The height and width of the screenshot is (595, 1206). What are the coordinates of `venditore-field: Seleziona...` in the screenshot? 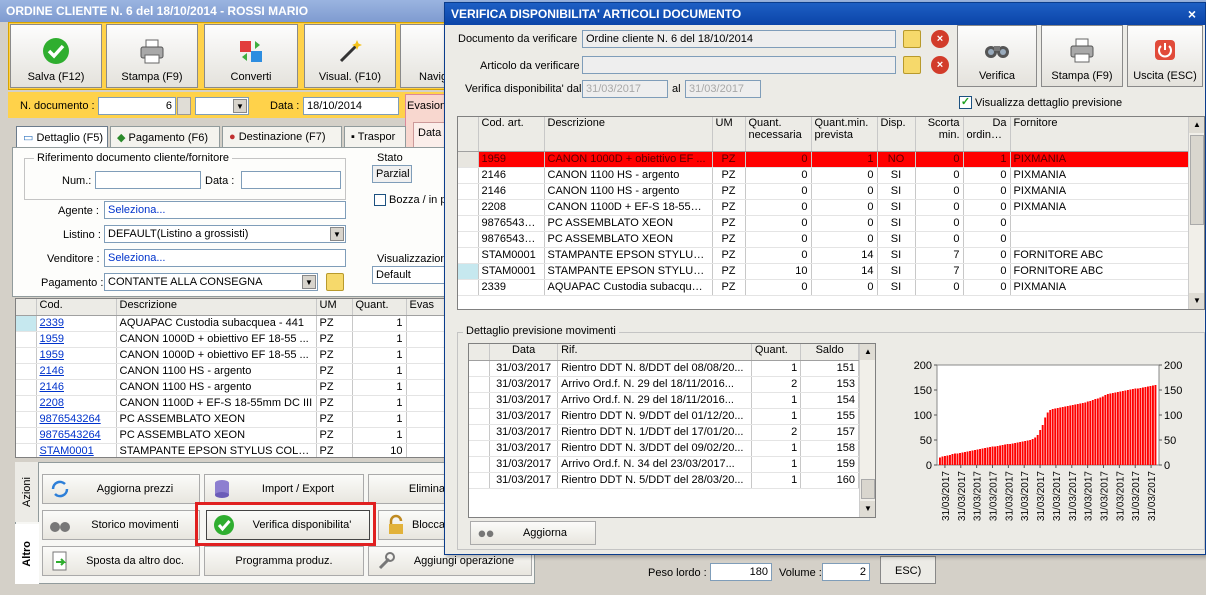 It's located at (225, 258).